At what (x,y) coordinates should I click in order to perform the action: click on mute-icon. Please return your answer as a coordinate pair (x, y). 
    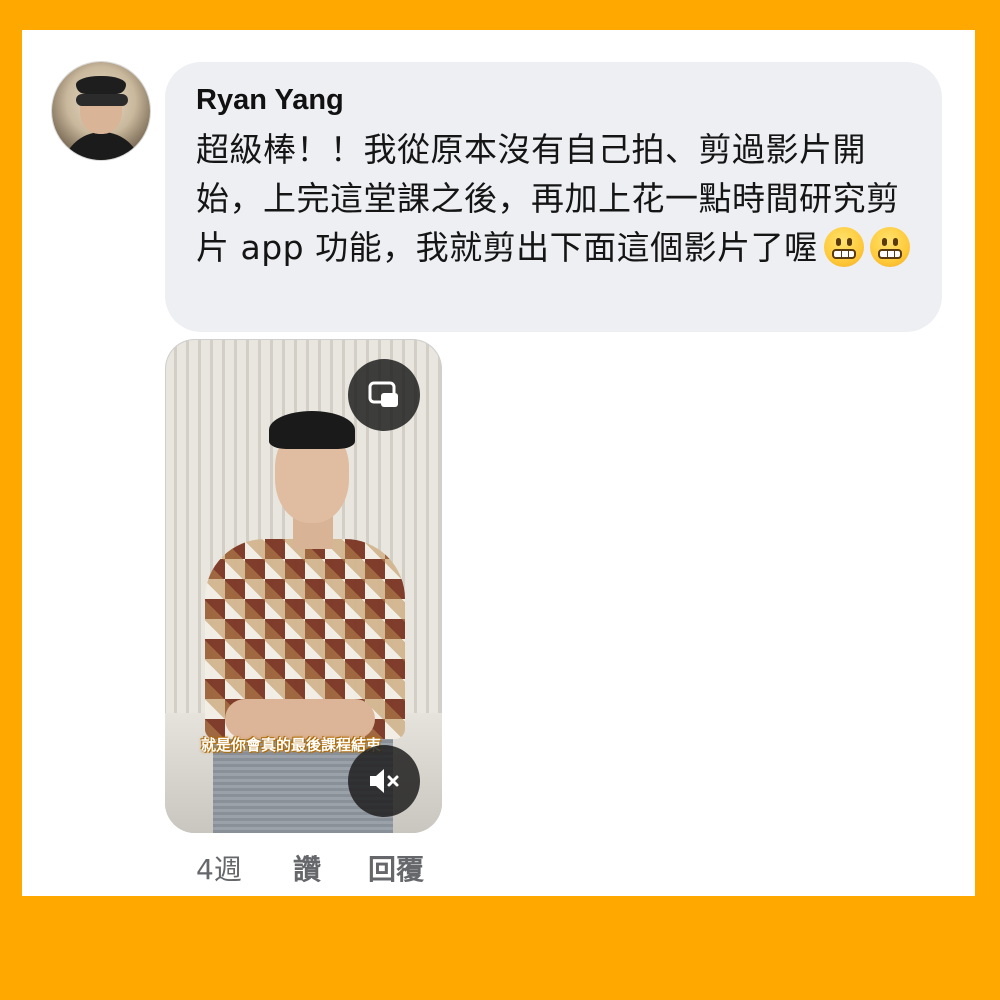
    Looking at the image, I should click on (384, 781).